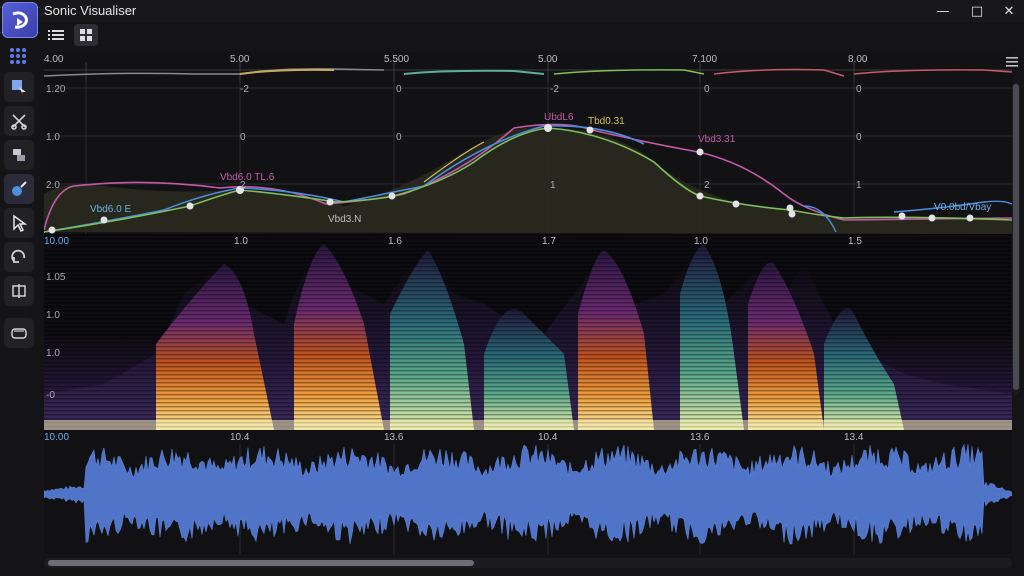 This screenshot has height=576, width=1024. What do you see at coordinates (54, 59) in the screenshot?
I see `ruler-tick: 4.00` at bounding box center [54, 59].